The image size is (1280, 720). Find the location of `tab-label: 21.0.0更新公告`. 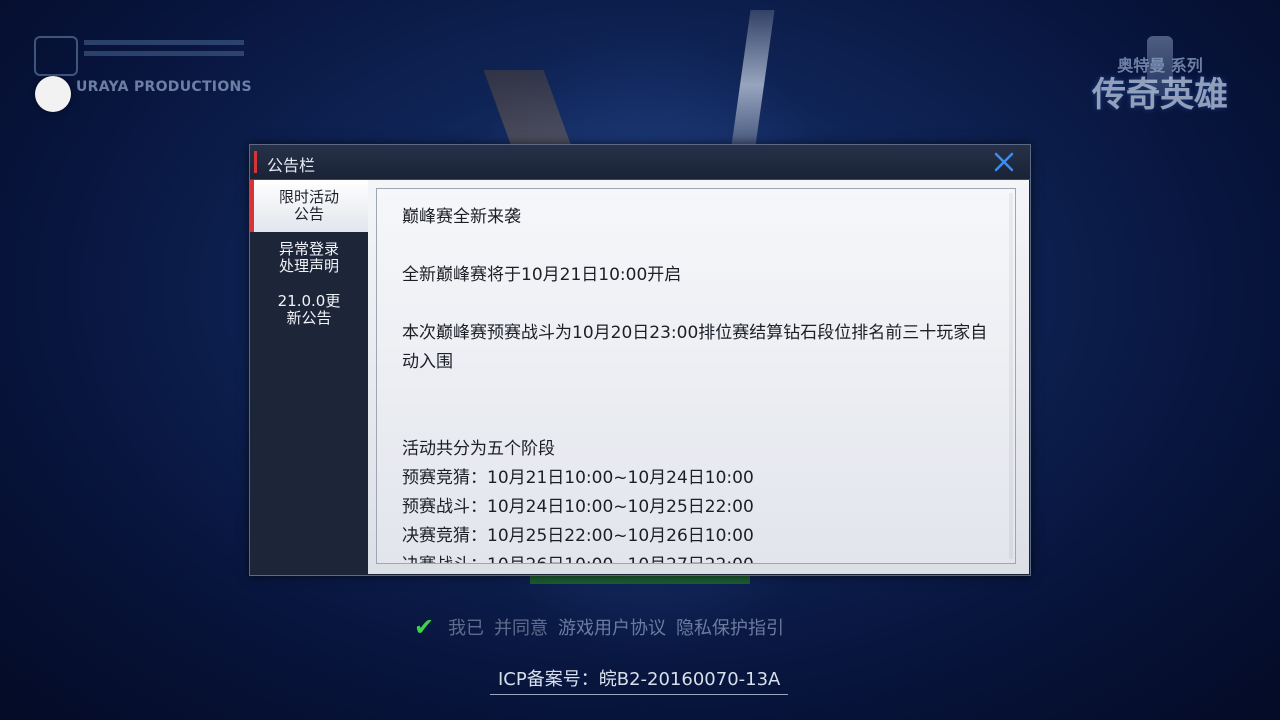

tab-label: 21.0.0更新公告 is located at coordinates (309, 309).